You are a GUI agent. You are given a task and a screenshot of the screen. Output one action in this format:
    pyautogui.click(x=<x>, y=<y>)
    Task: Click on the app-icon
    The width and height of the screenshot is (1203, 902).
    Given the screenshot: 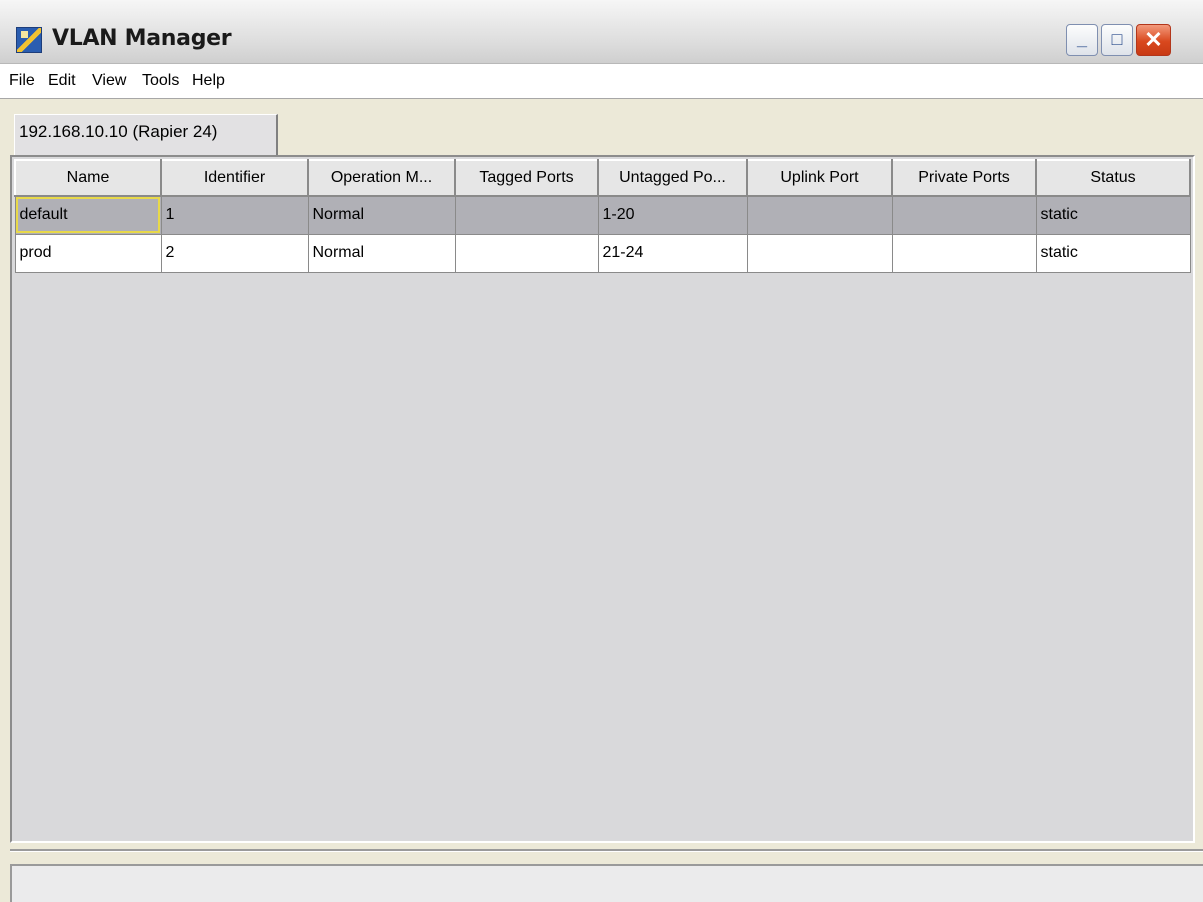 What is the action you would take?
    pyautogui.click(x=29, y=40)
    